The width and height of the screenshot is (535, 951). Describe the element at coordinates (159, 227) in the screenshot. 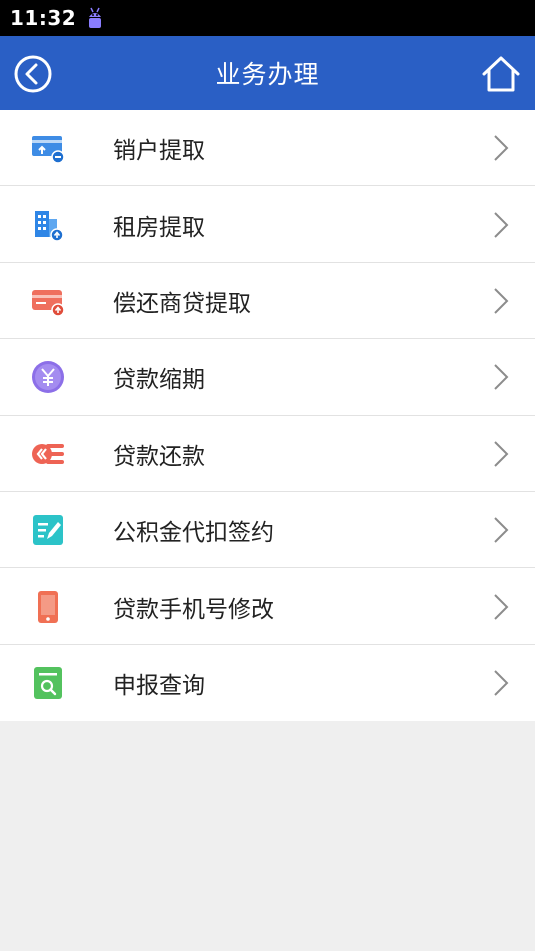

I see `menu-item-label: 租房提取` at that location.